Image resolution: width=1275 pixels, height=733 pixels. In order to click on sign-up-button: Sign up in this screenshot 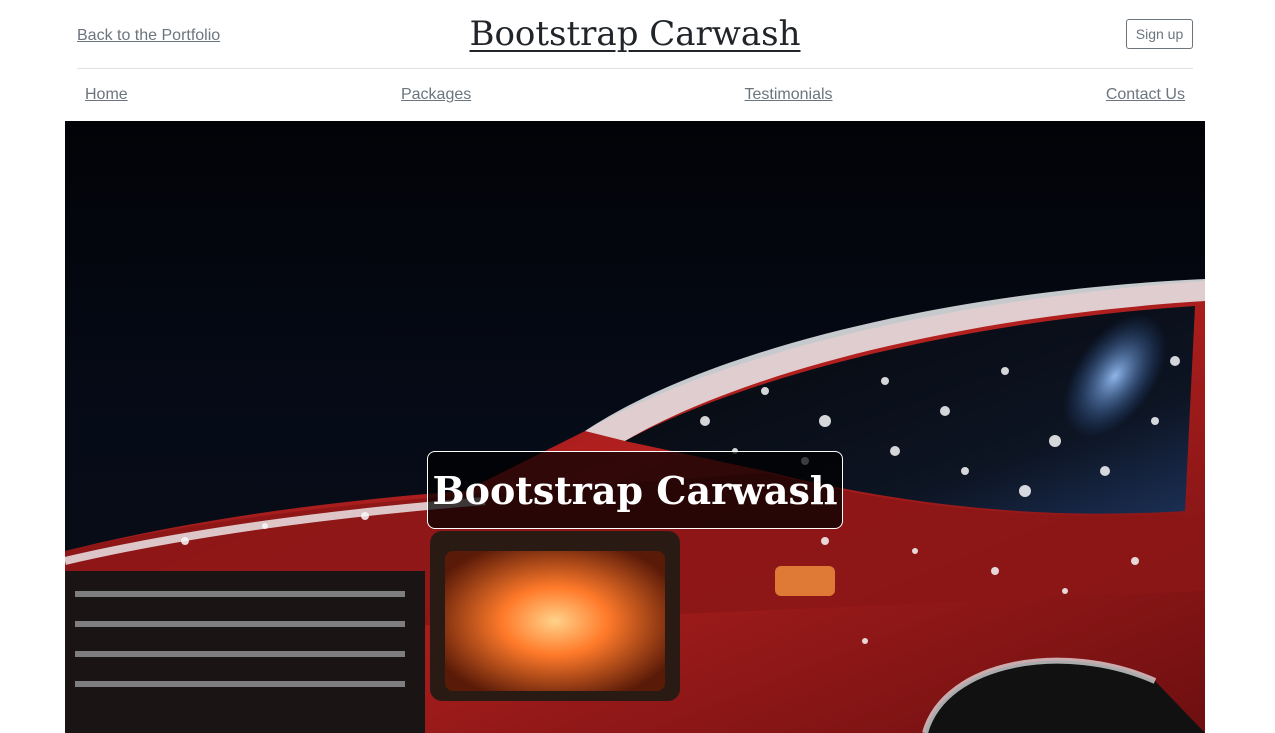, I will do `click(1159, 34)`.